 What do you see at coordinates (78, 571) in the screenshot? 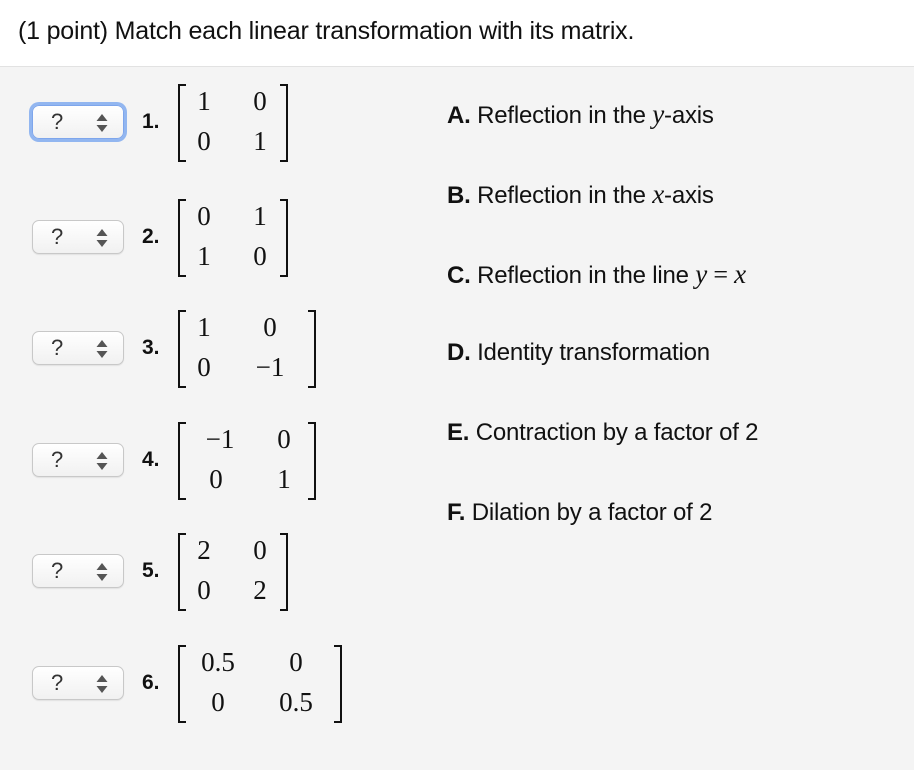
I see `match-select-5: ?` at bounding box center [78, 571].